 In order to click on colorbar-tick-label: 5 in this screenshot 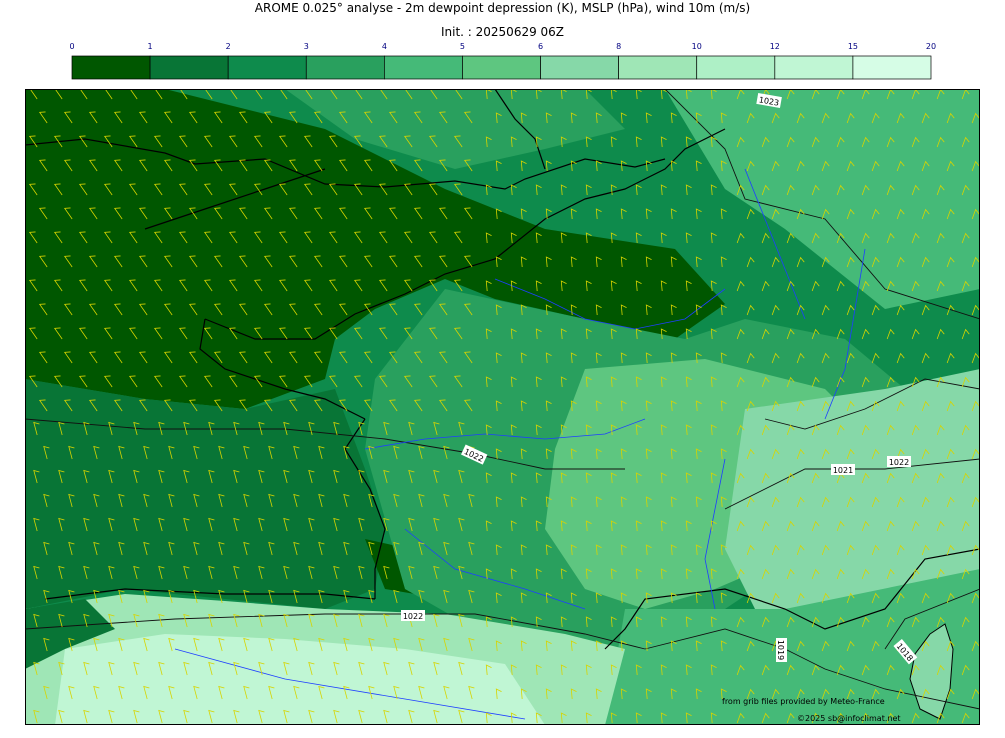, I will do `click(462, 46)`.